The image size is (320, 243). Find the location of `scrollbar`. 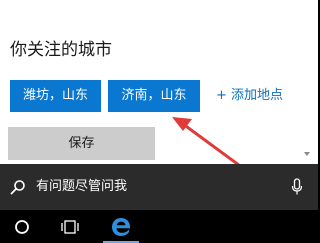

scrollbar is located at coordinates (305, 82).